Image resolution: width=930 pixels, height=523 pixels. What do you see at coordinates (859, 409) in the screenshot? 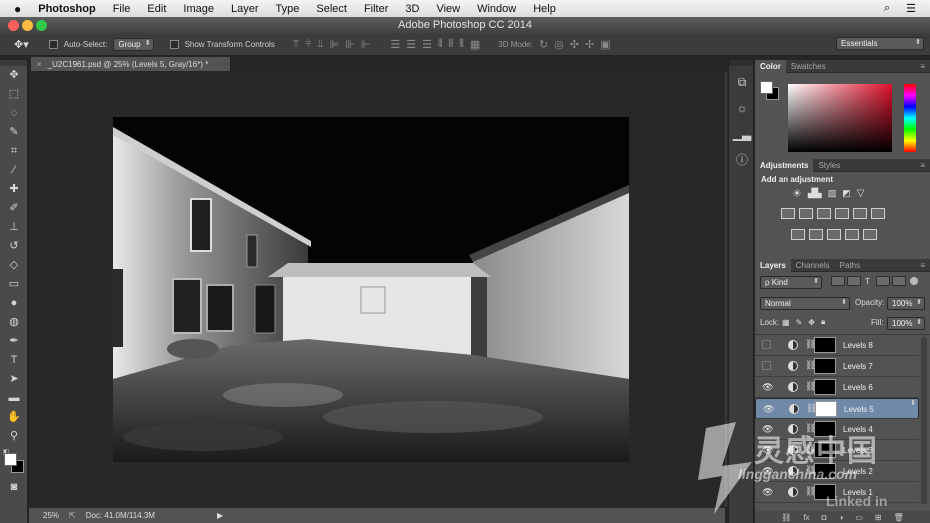
I see `layer-name: Levels 5` at bounding box center [859, 409].